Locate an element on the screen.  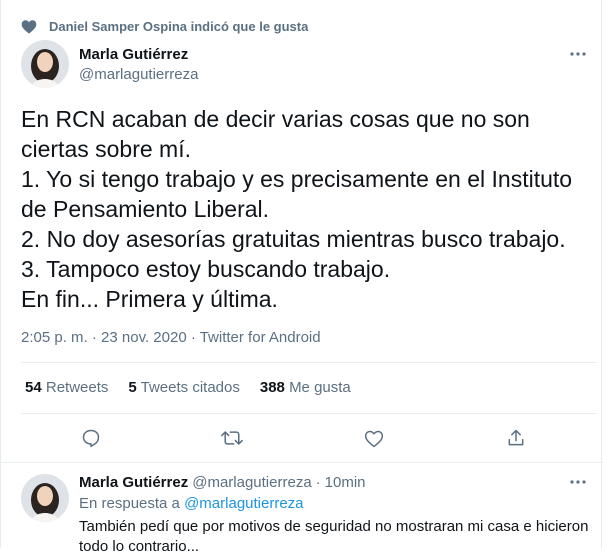
social-context: Daniel Samper Ospina indicó que le gusta is located at coordinates (164, 26).